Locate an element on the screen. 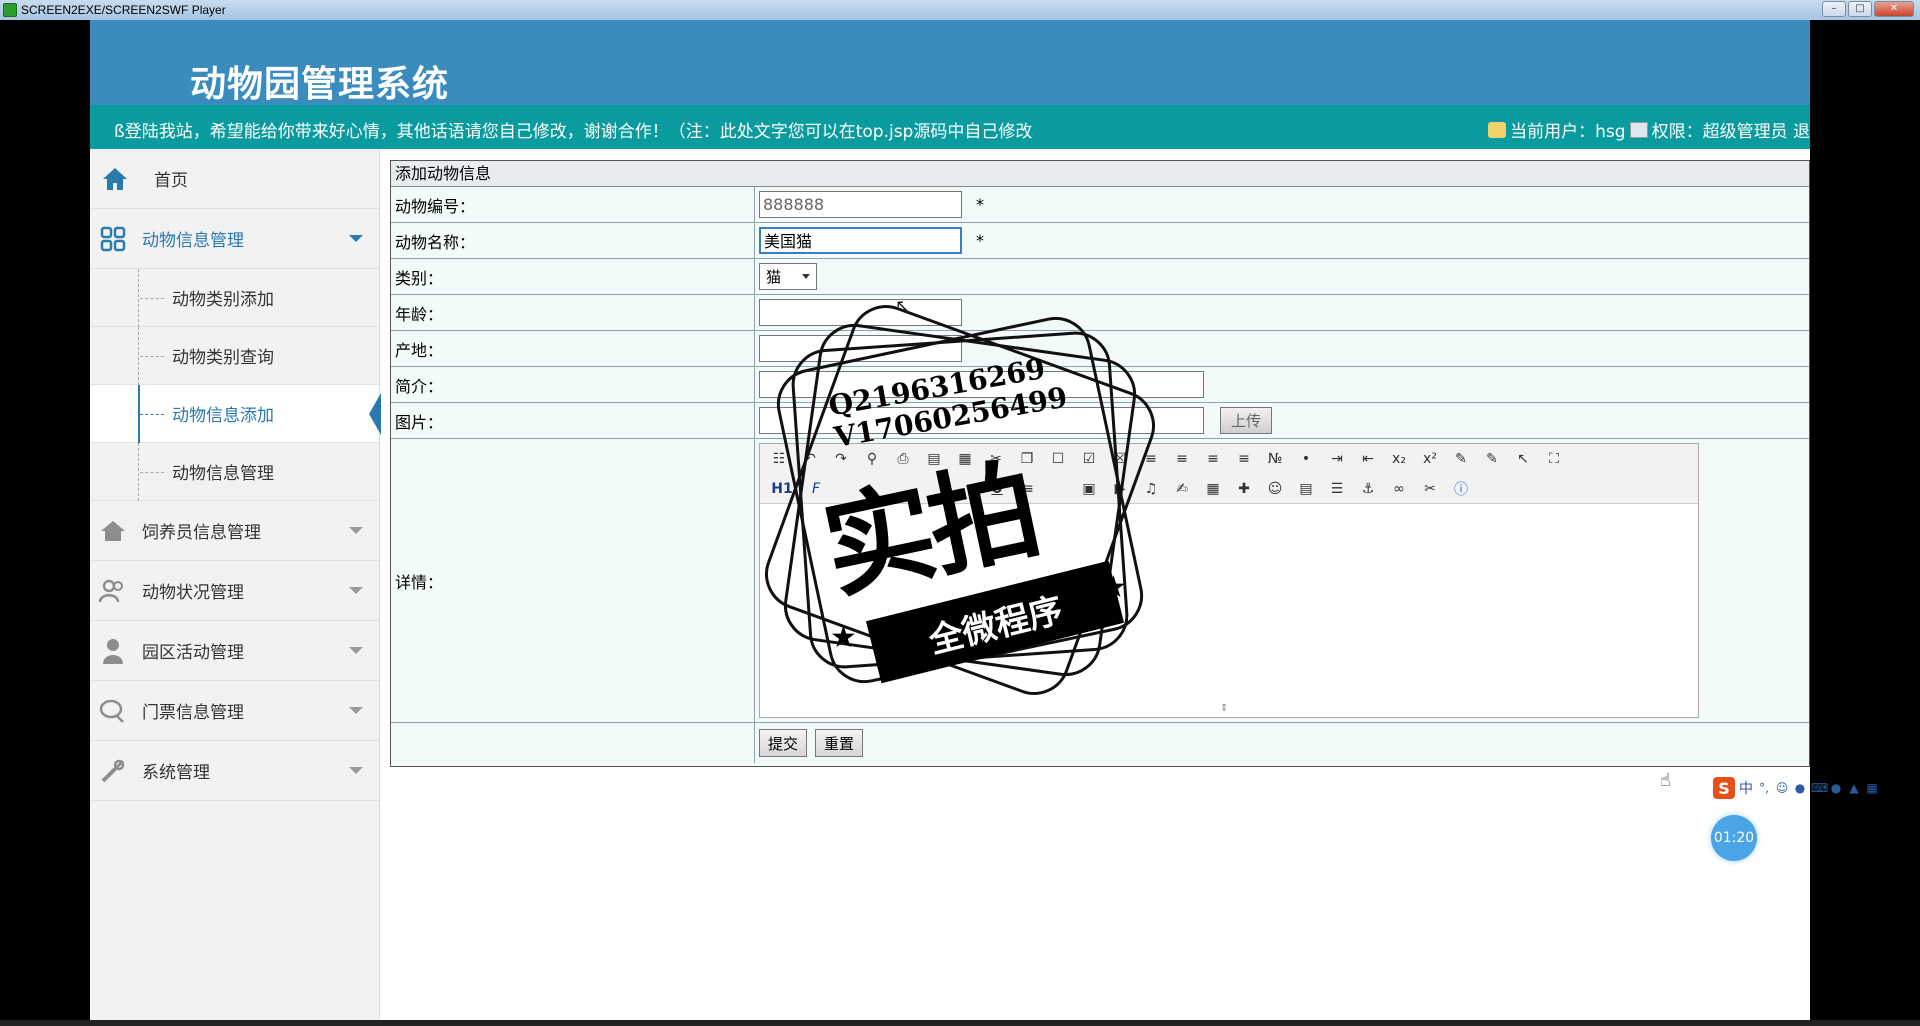 The height and width of the screenshot is (1026, 1920). sidebar-item-home: 首页 is located at coordinates (234, 179).